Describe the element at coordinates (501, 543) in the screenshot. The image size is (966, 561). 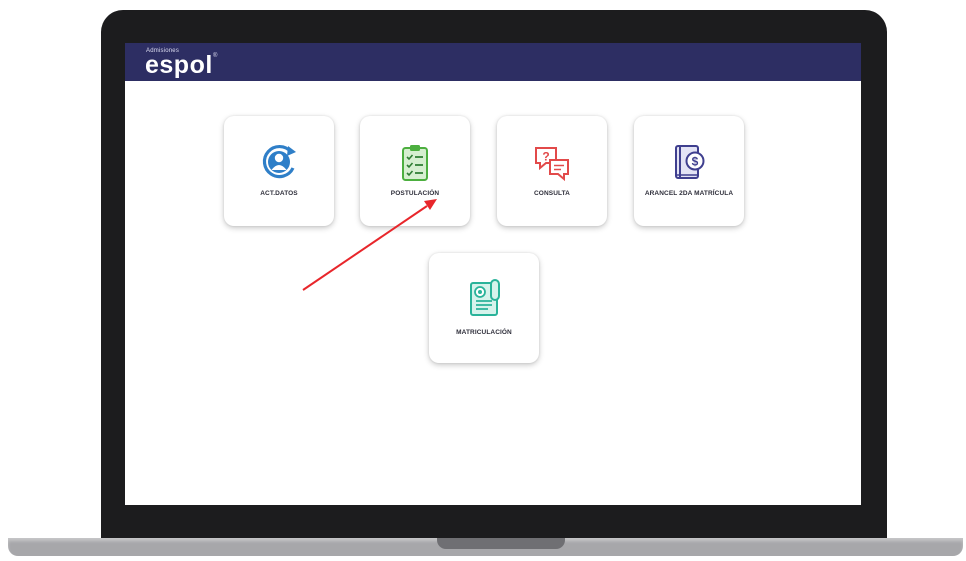
I see `laptop-notch` at that location.